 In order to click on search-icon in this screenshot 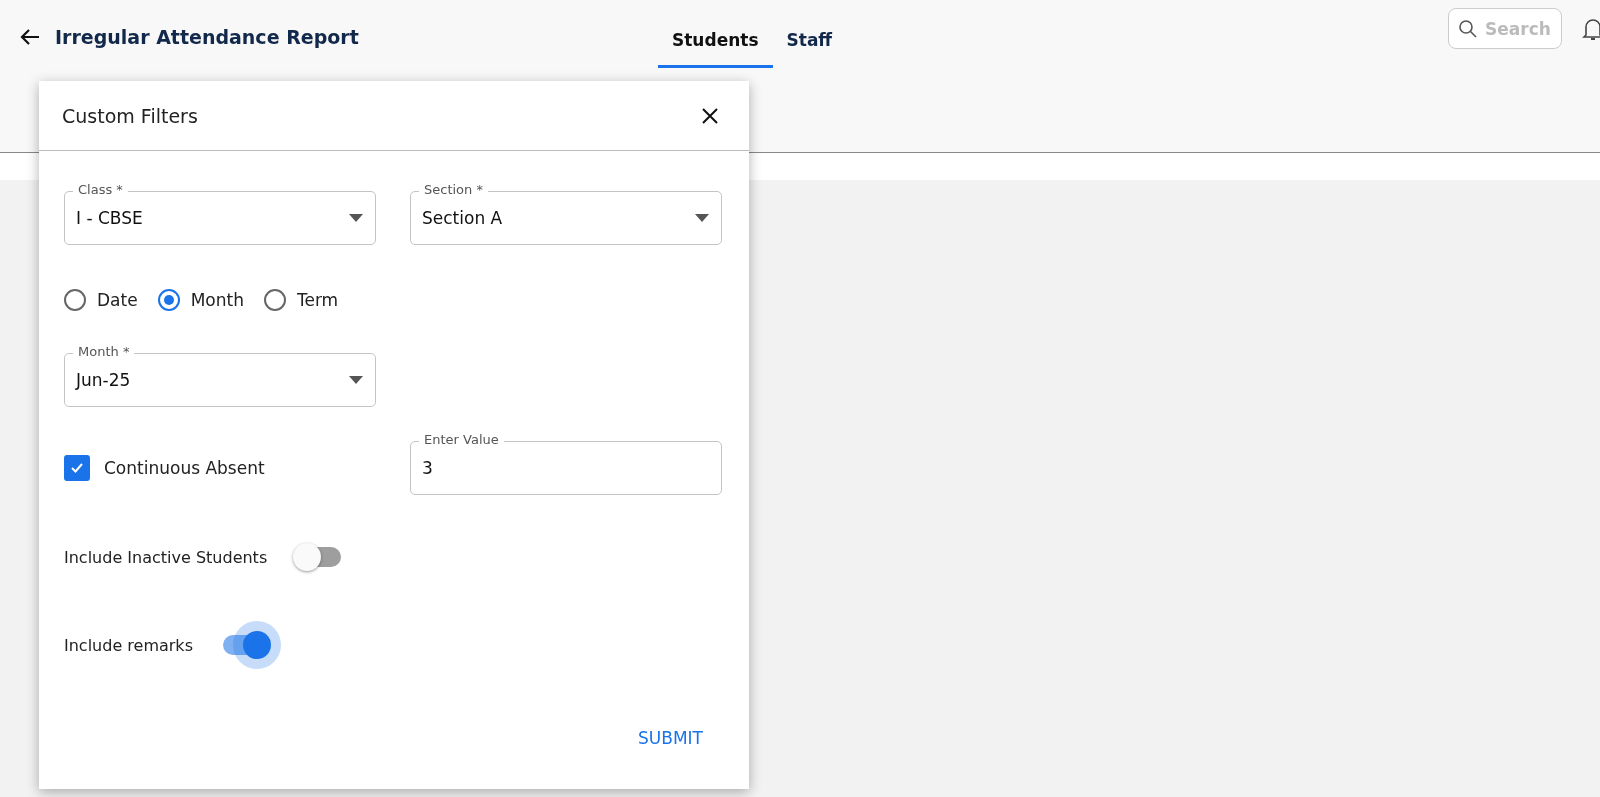, I will do `click(1468, 29)`.